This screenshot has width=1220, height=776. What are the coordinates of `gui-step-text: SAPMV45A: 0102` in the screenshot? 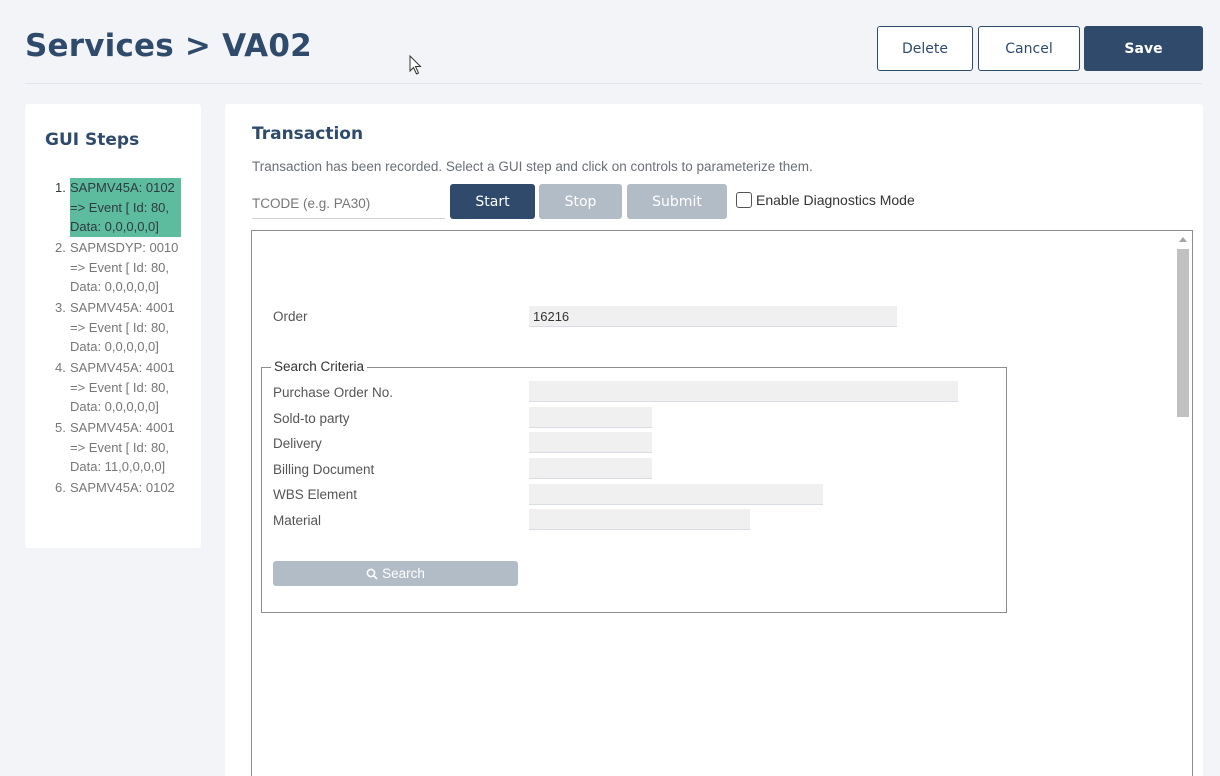 It's located at (122, 487).